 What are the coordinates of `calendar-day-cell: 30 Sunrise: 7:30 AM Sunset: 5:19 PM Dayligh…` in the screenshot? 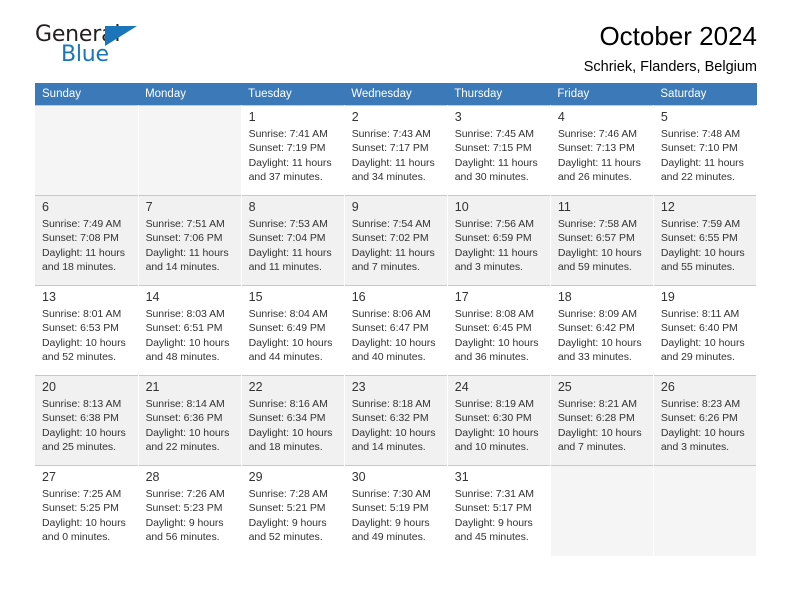 It's located at (396, 510).